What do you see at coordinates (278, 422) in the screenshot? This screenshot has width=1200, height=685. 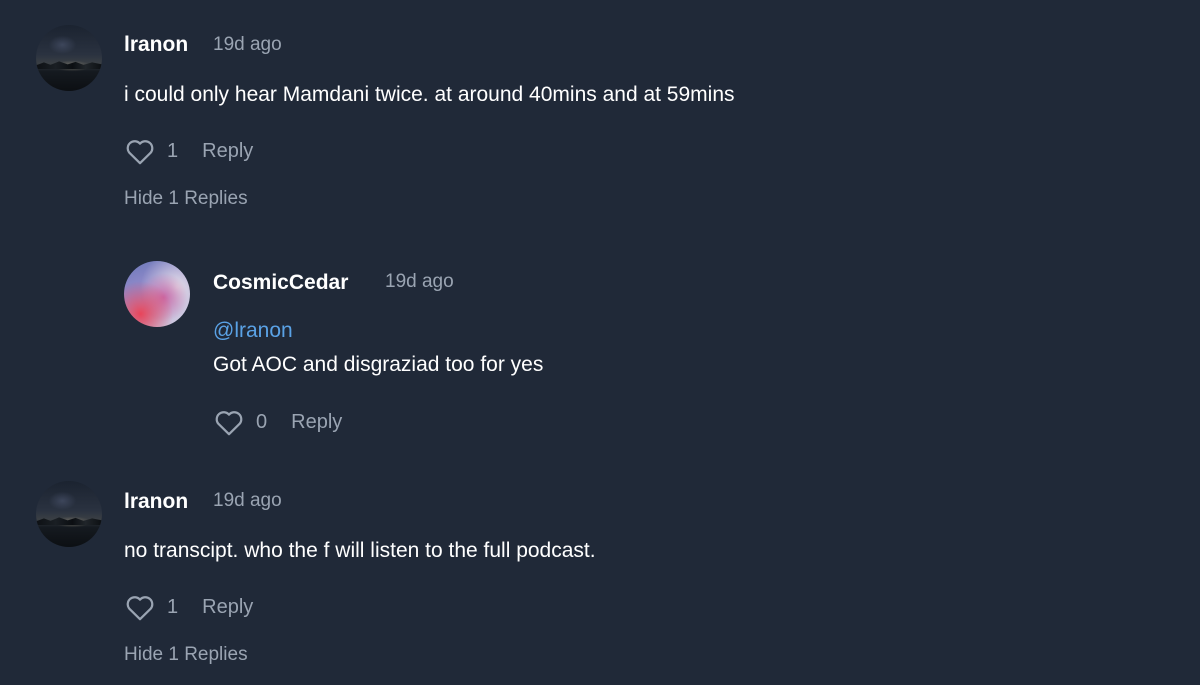 I see `comment-actions: 0 Reply` at bounding box center [278, 422].